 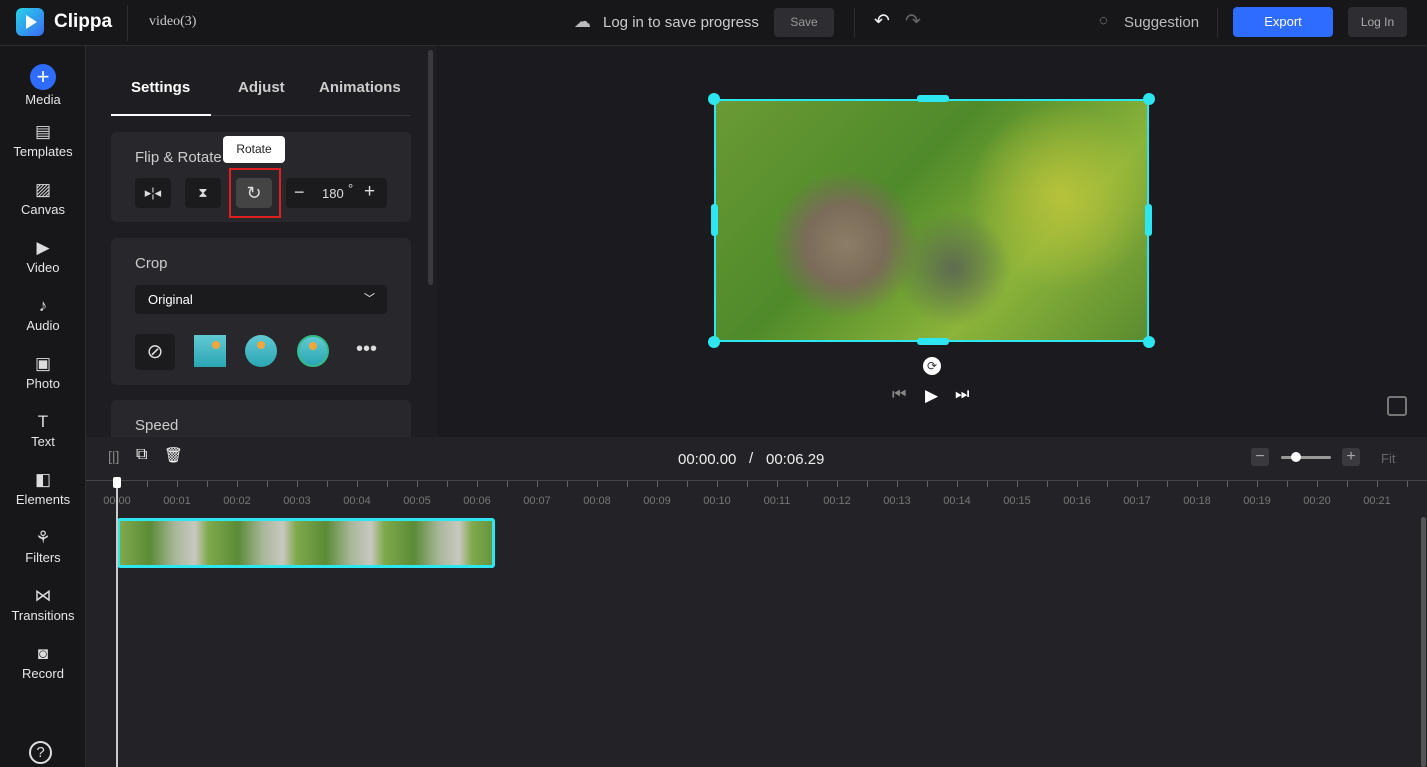 I want to click on angle-stepper: − 180 ° +, so click(x=336, y=193).